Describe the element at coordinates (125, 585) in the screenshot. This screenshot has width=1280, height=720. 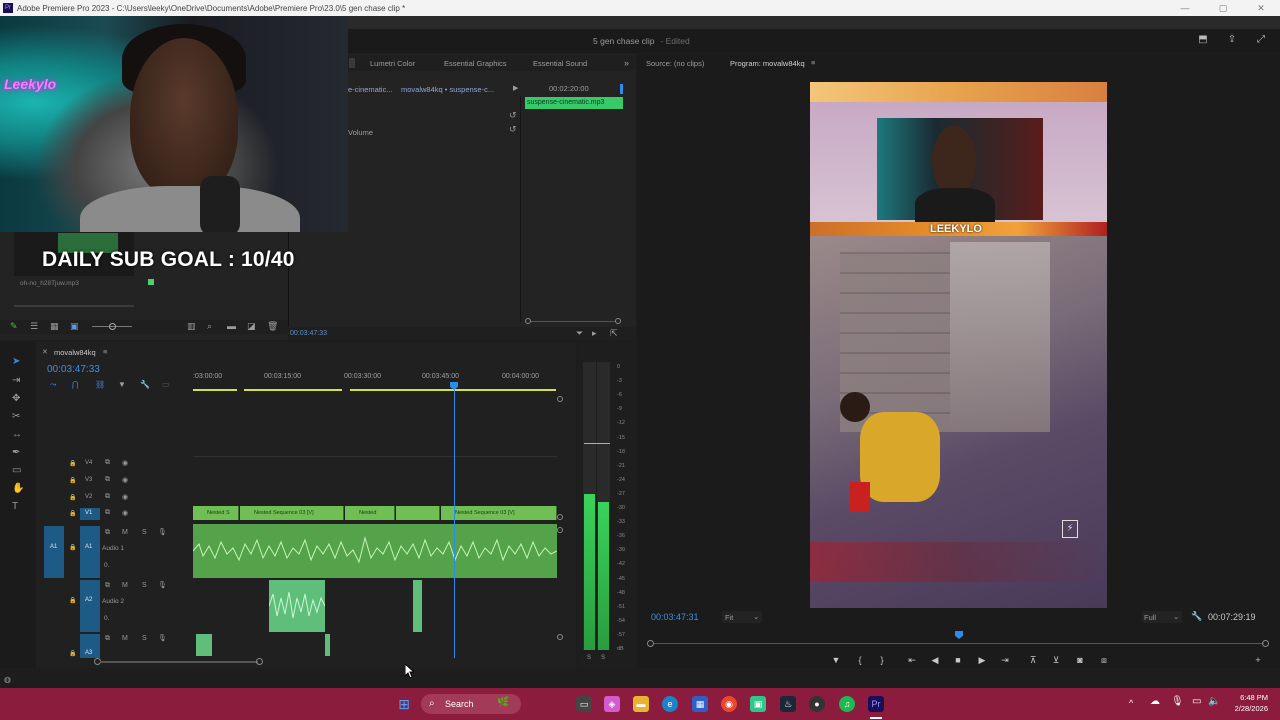
I see `mute-button-a2: M` at that location.